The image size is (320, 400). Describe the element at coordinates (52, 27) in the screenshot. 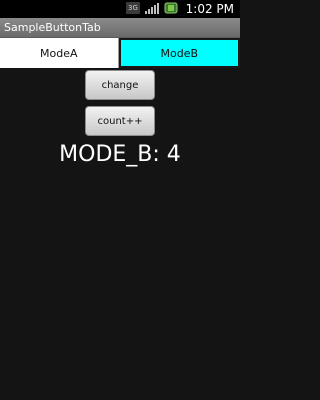

I see `app-title: SampleButtonTab` at that location.